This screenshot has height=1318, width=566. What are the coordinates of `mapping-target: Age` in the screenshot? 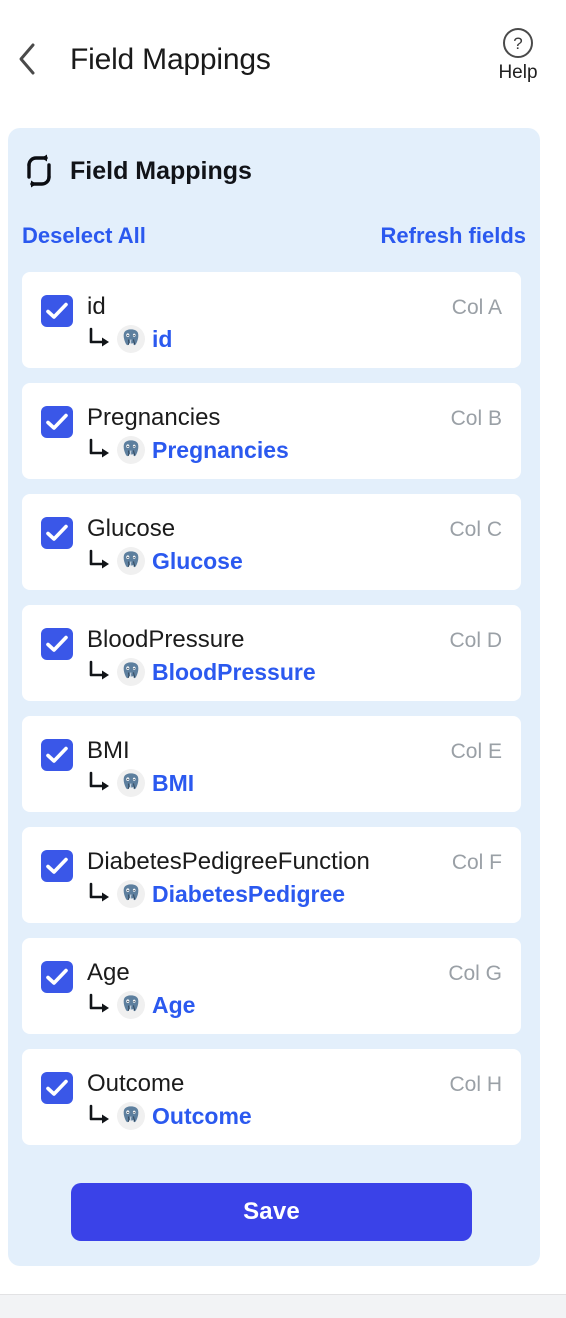 It's located at (141, 1005).